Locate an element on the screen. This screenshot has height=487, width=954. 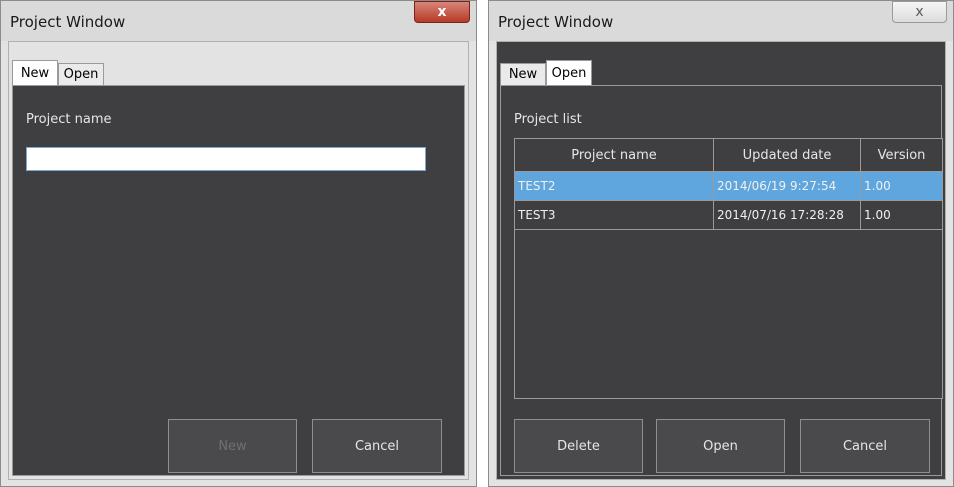
table-row: TEST3 2014/07/16 17:28:28 1.00 is located at coordinates (728, 215).